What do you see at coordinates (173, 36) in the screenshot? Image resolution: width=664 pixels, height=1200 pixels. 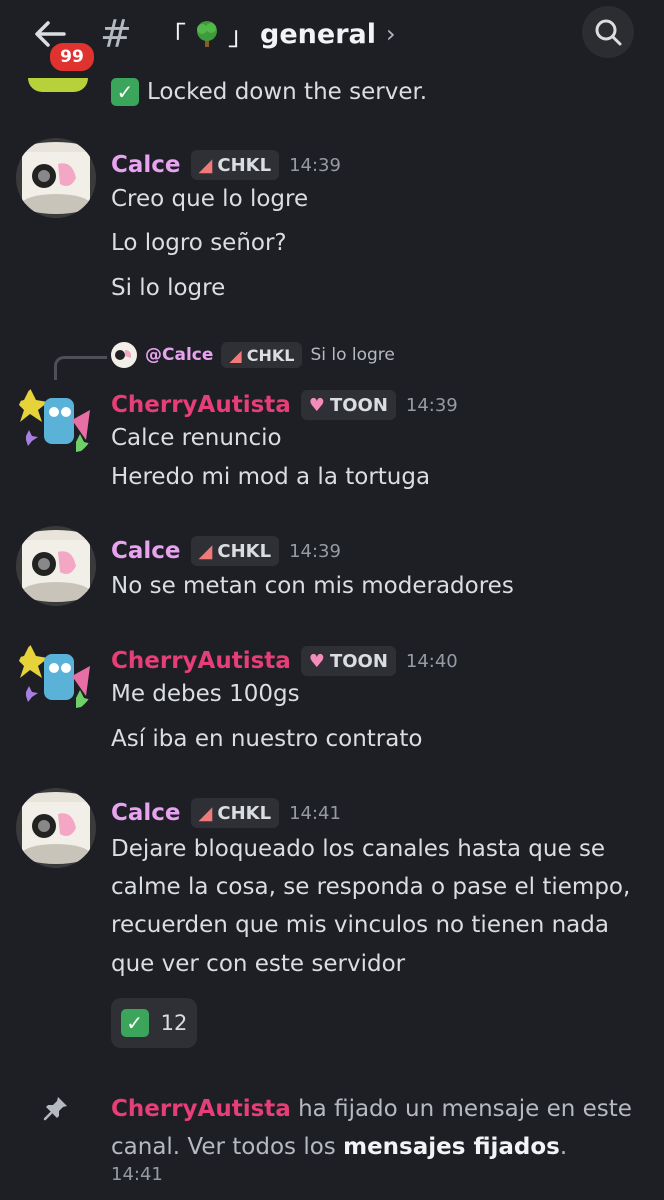 I see `bracket-open: 「` at bounding box center [173, 36].